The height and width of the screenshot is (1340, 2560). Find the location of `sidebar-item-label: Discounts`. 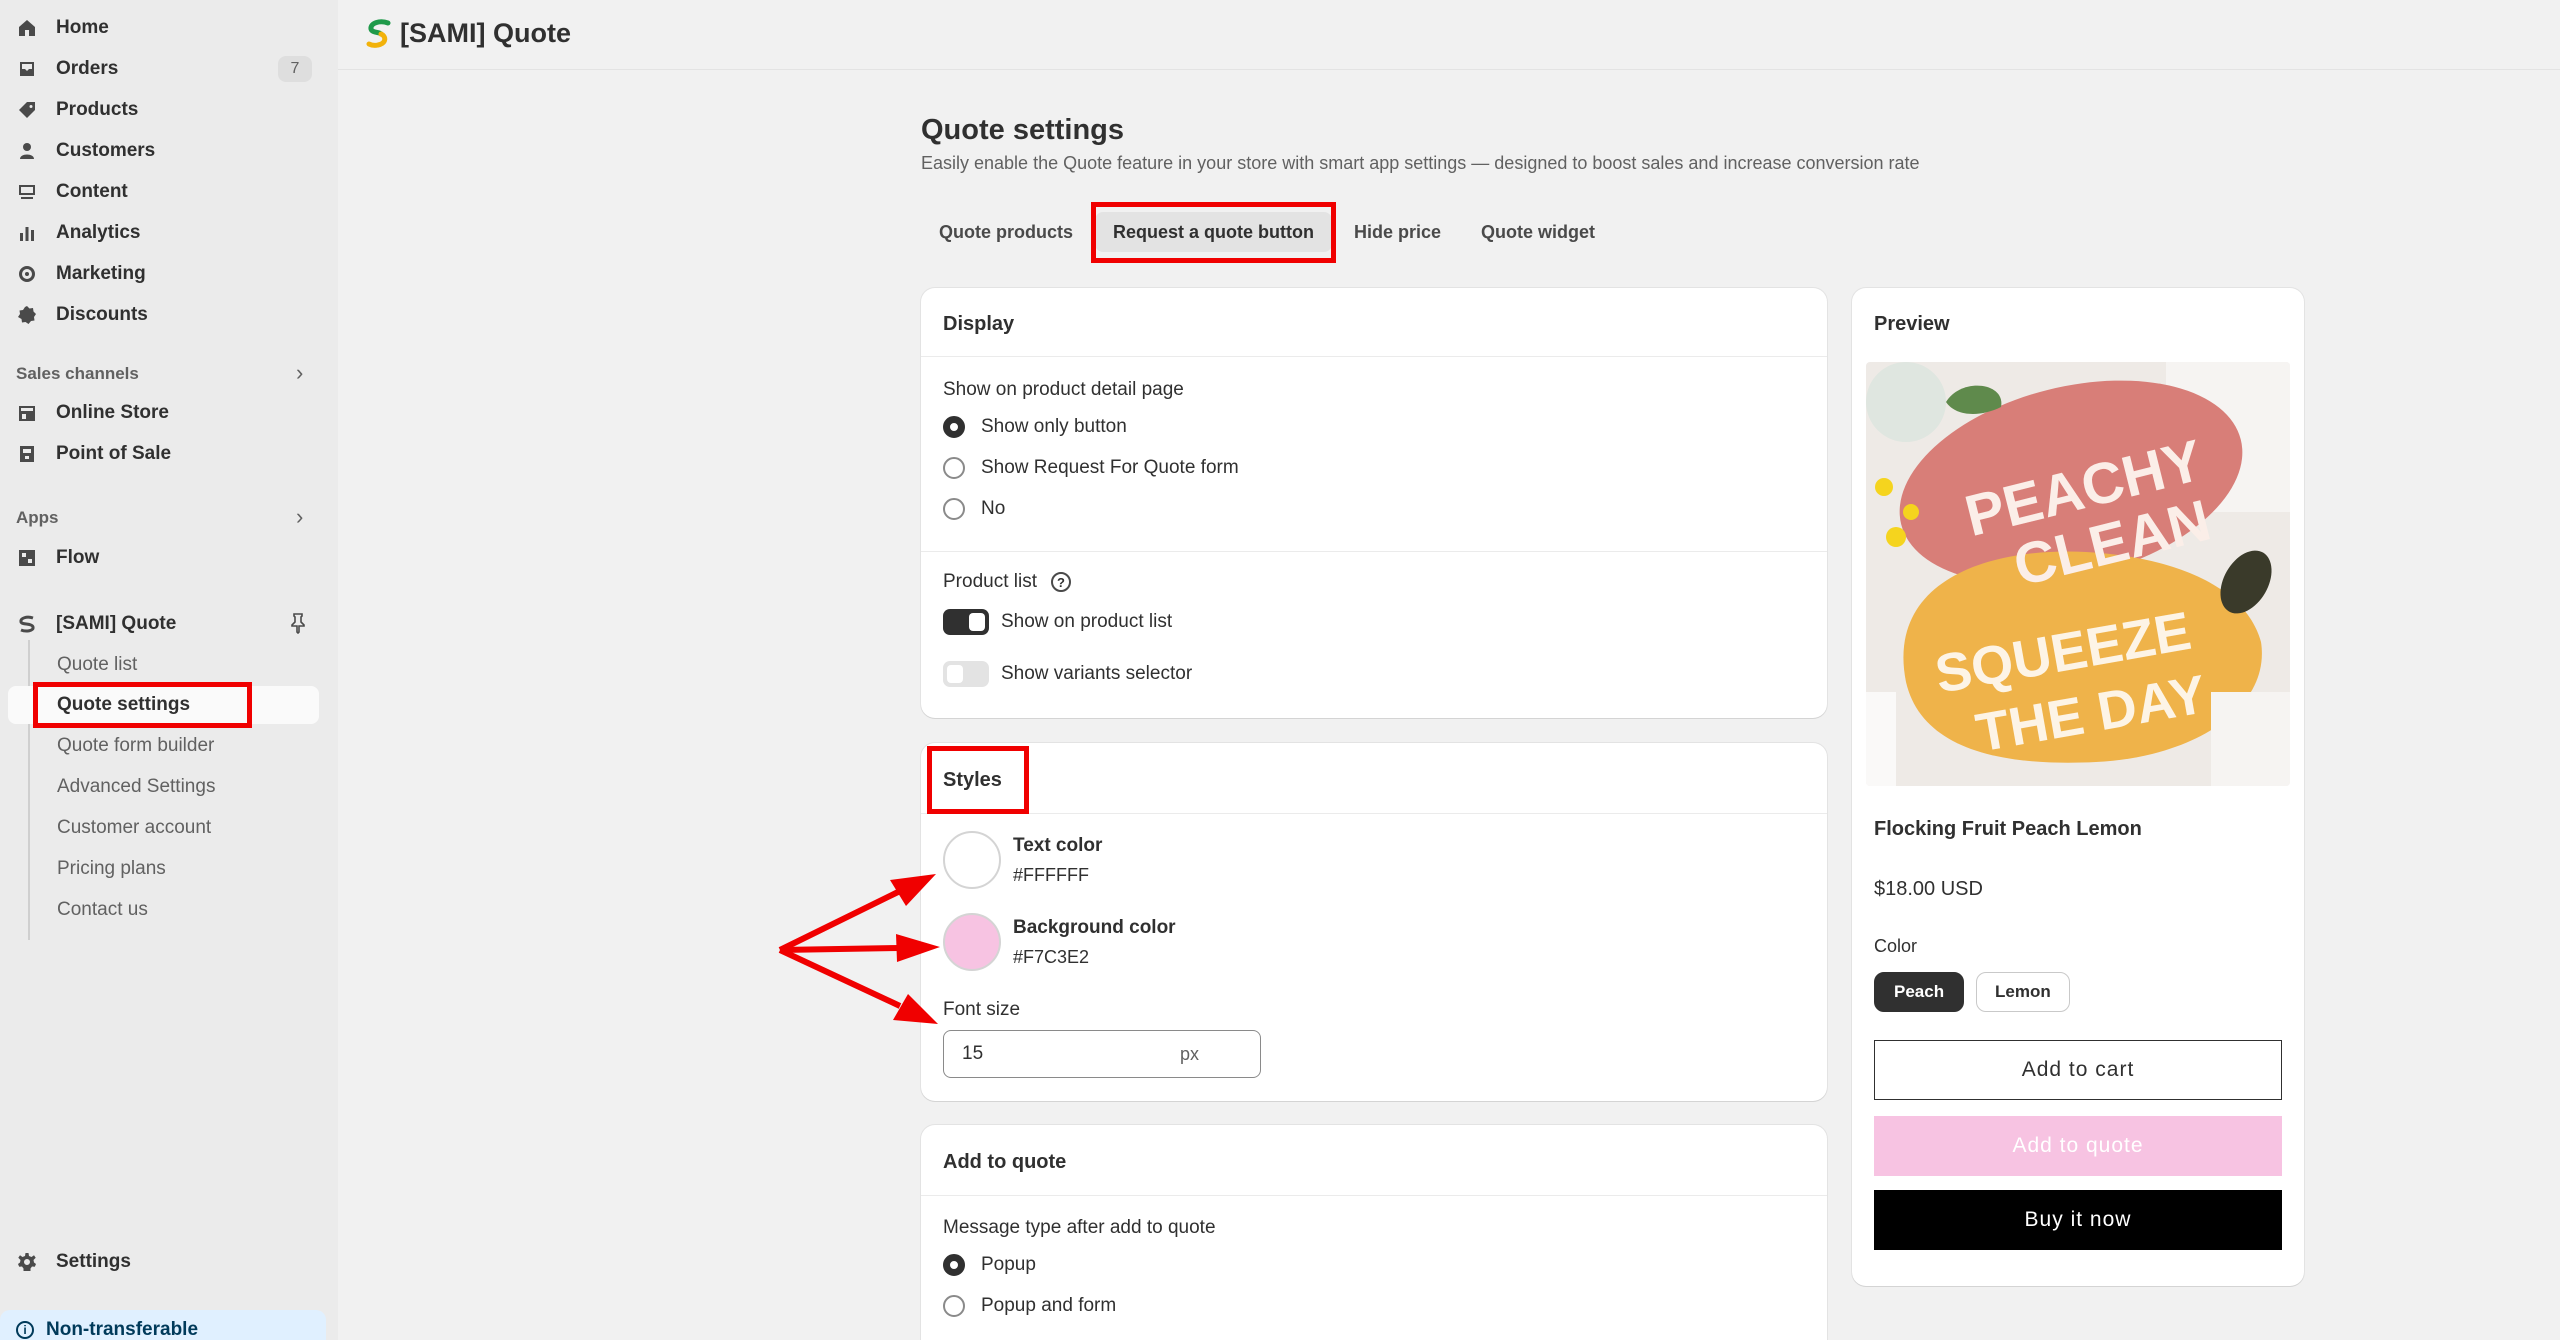

sidebar-item-label: Discounts is located at coordinates (102, 314).